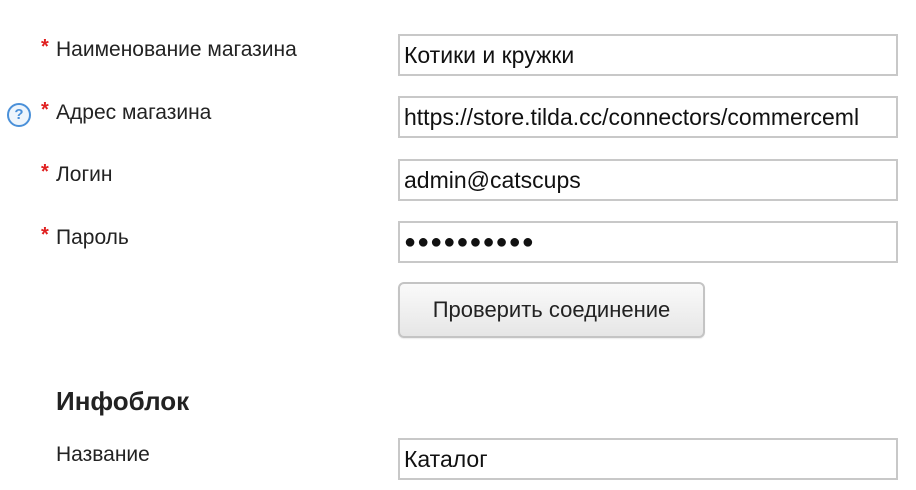  What do you see at coordinates (103, 454) in the screenshot?
I see `infoblock-name-label: Название` at bounding box center [103, 454].